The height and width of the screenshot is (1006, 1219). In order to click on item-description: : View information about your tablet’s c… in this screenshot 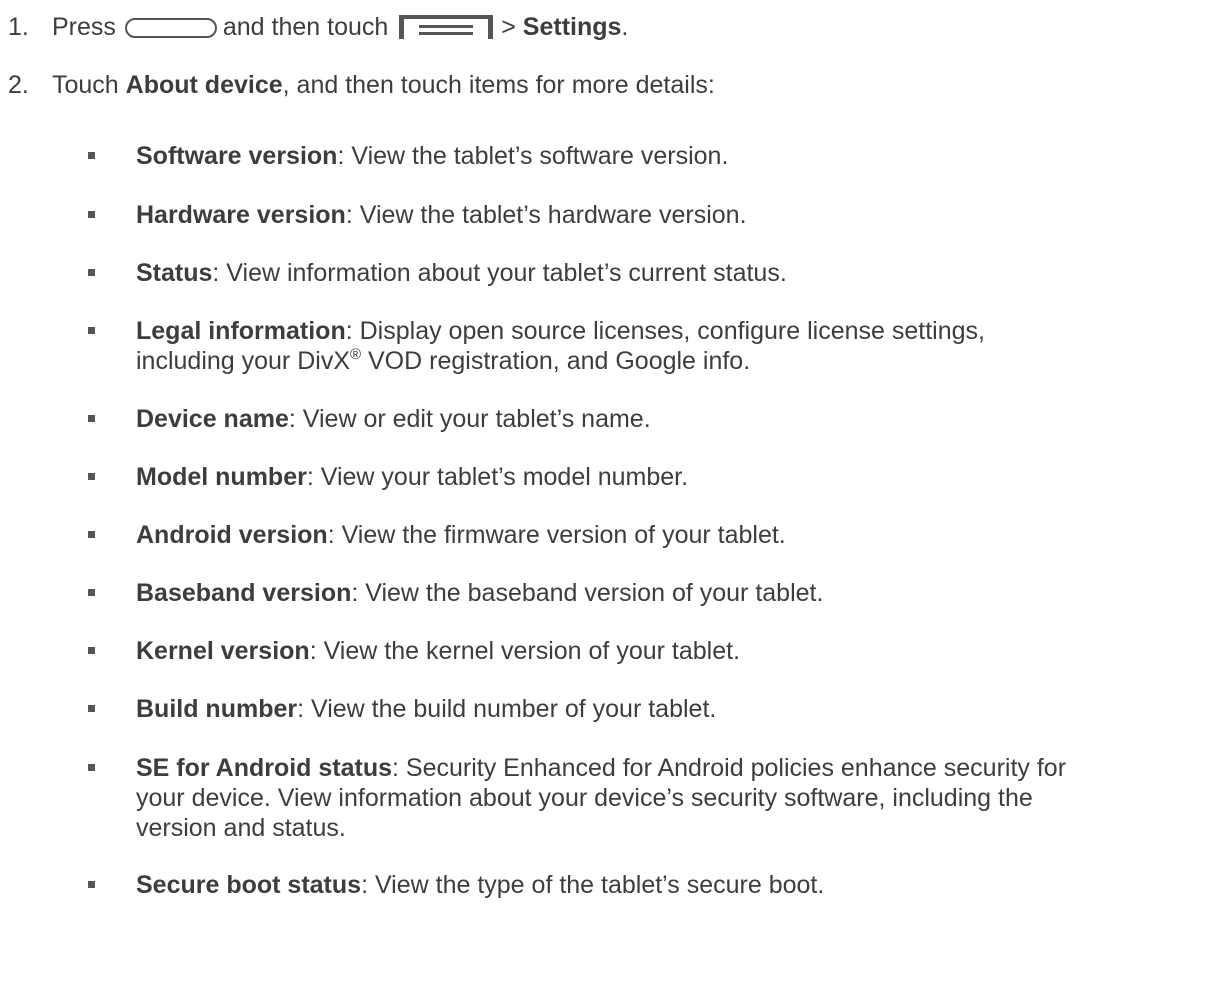, I will do `click(499, 273)`.